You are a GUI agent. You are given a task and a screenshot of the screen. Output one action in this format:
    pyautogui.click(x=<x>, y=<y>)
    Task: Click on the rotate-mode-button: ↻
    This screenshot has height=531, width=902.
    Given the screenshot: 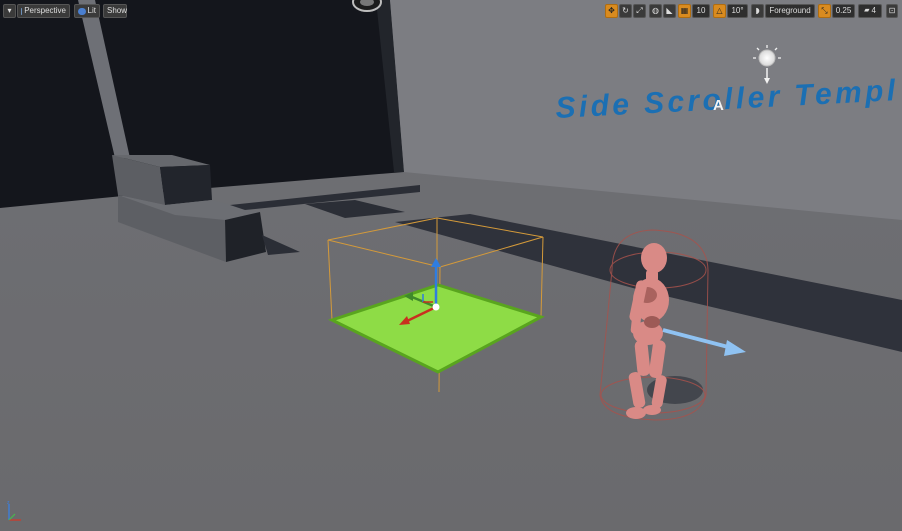 What is the action you would take?
    pyautogui.click(x=625, y=11)
    